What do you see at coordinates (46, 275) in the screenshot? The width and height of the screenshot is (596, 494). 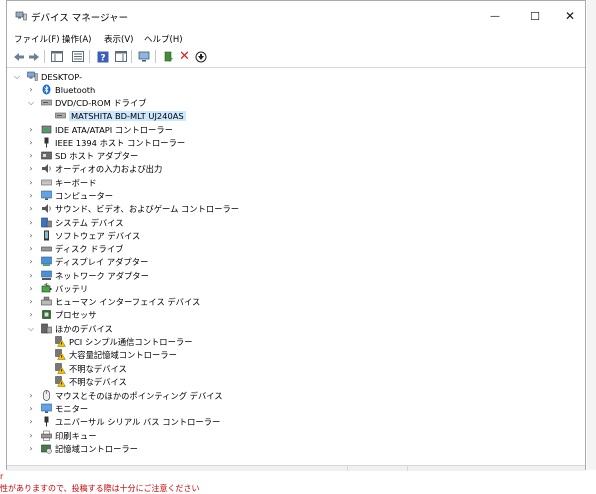 I see `network-adapter-icon` at bounding box center [46, 275].